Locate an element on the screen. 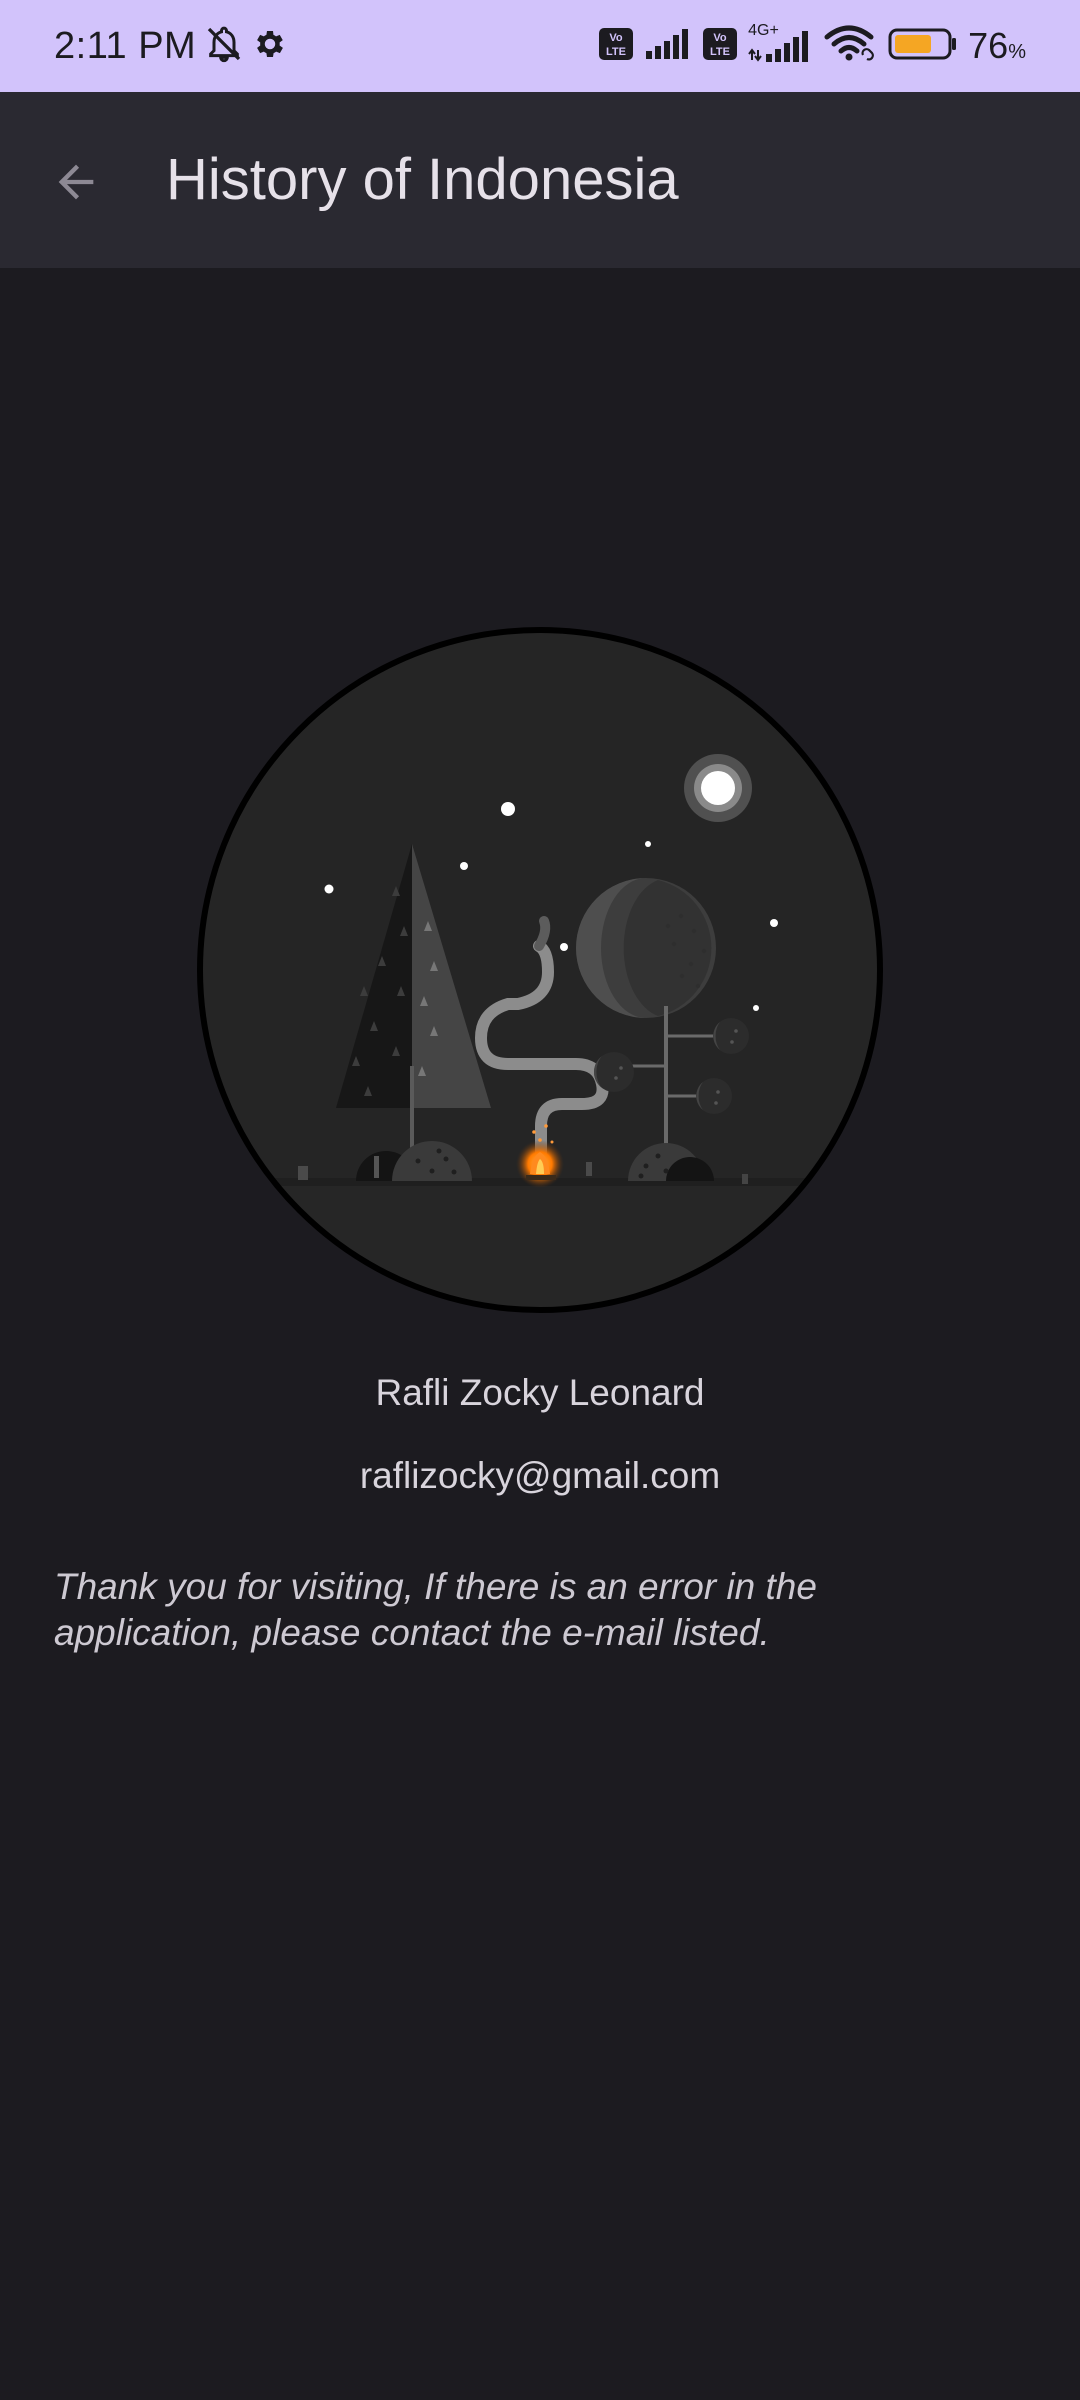  status-left: 2:11 PM is located at coordinates (171, 46).